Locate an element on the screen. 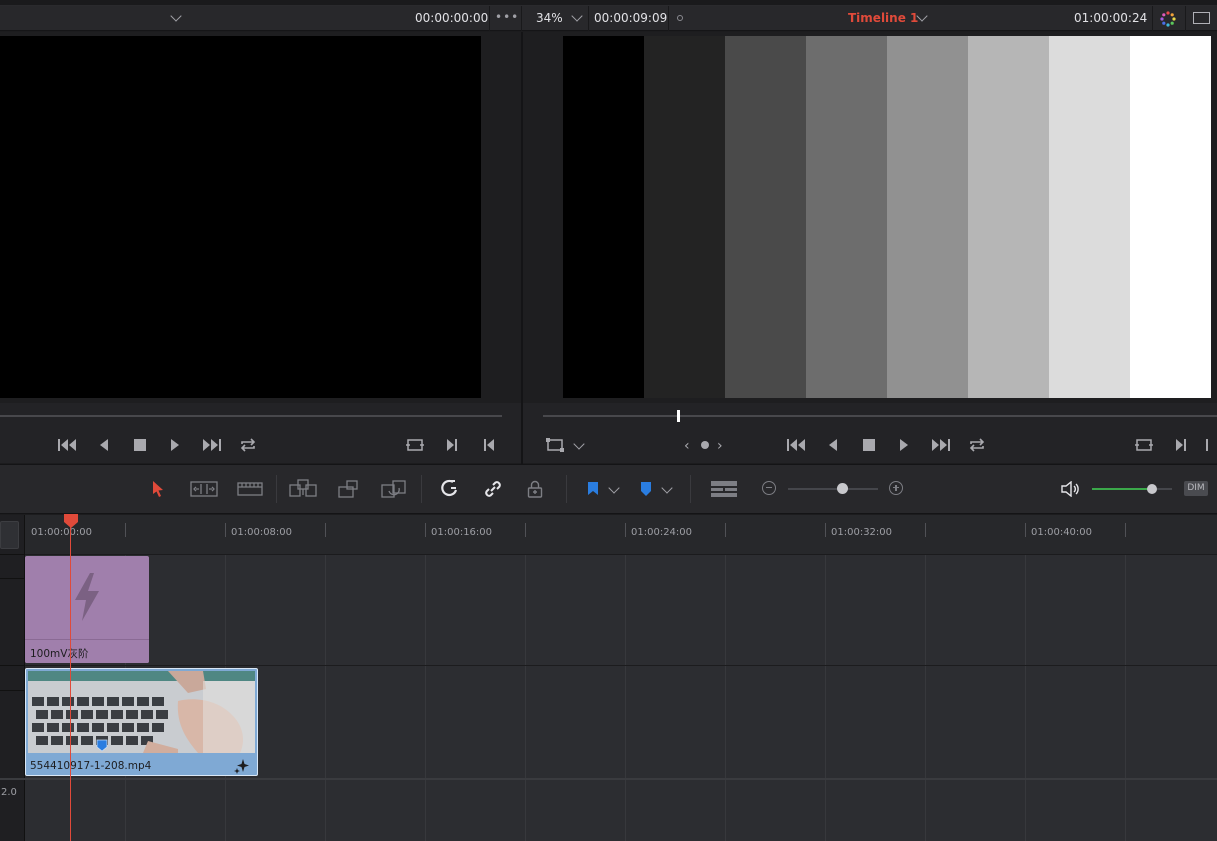 This screenshot has width=1217, height=841. timeline-duration: 00:00:09:09 is located at coordinates (631, 18).